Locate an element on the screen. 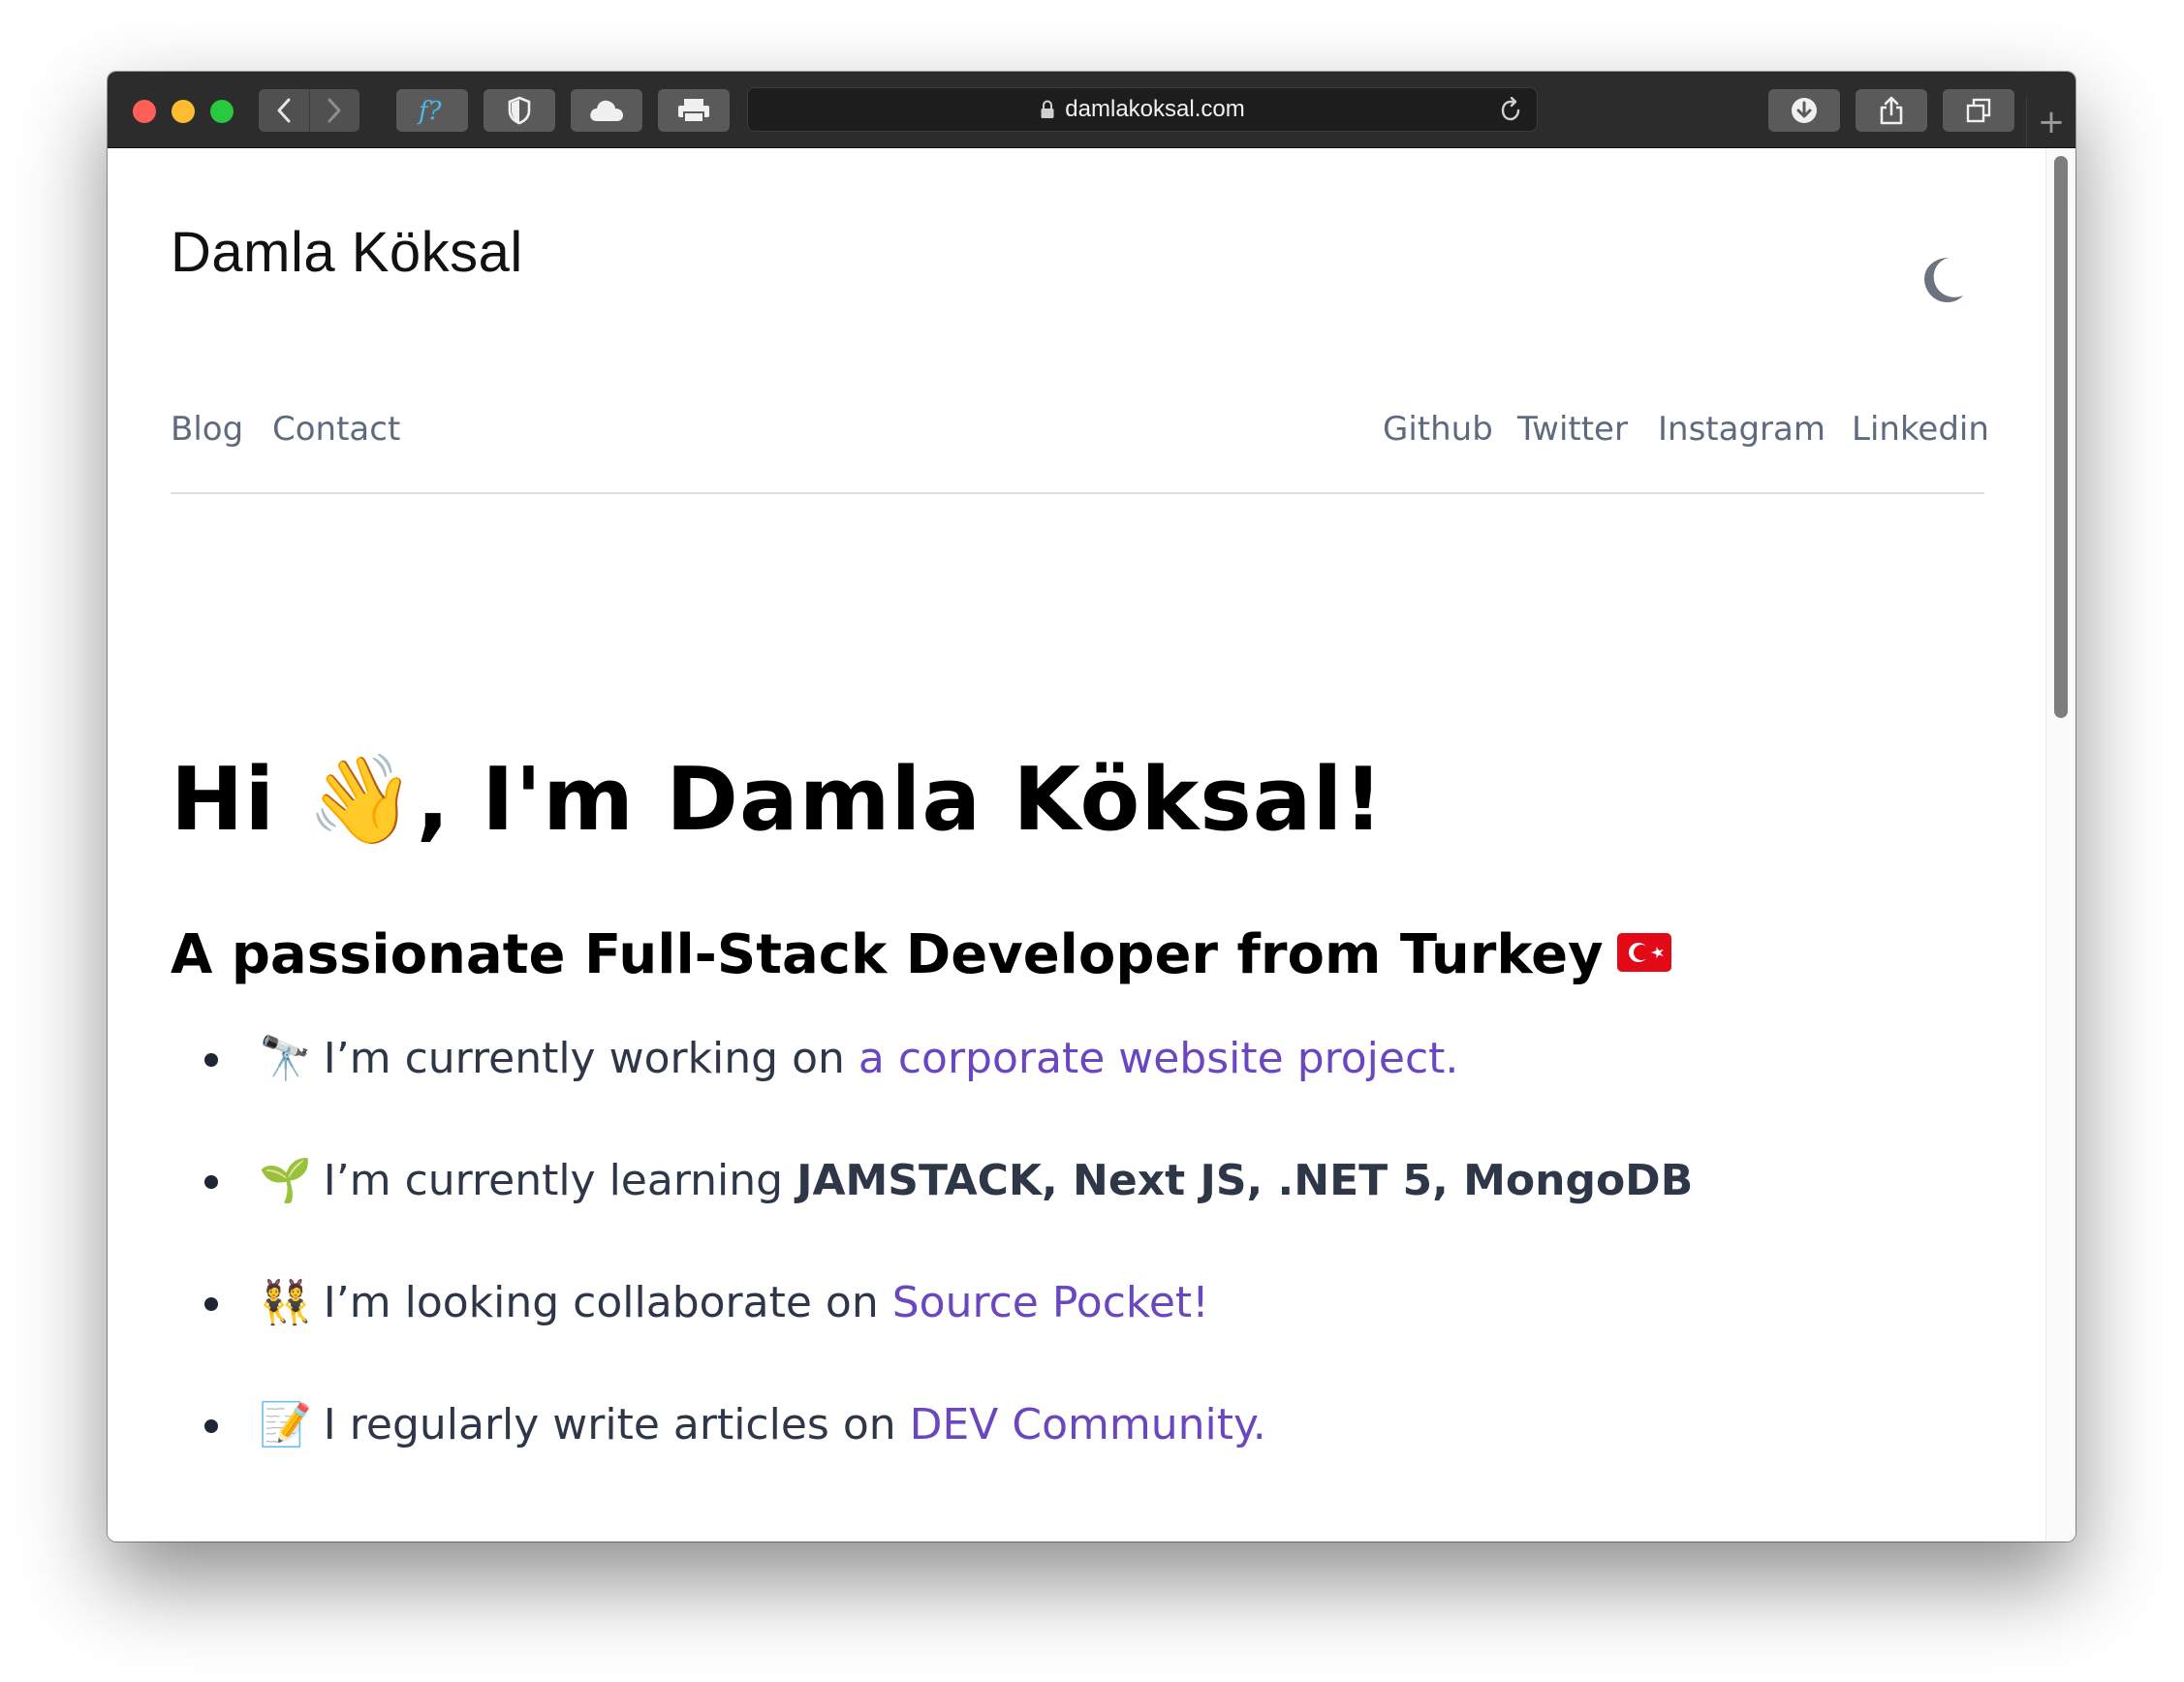 The height and width of the screenshot is (1682, 2184). forward-icon is located at coordinates (335, 110).